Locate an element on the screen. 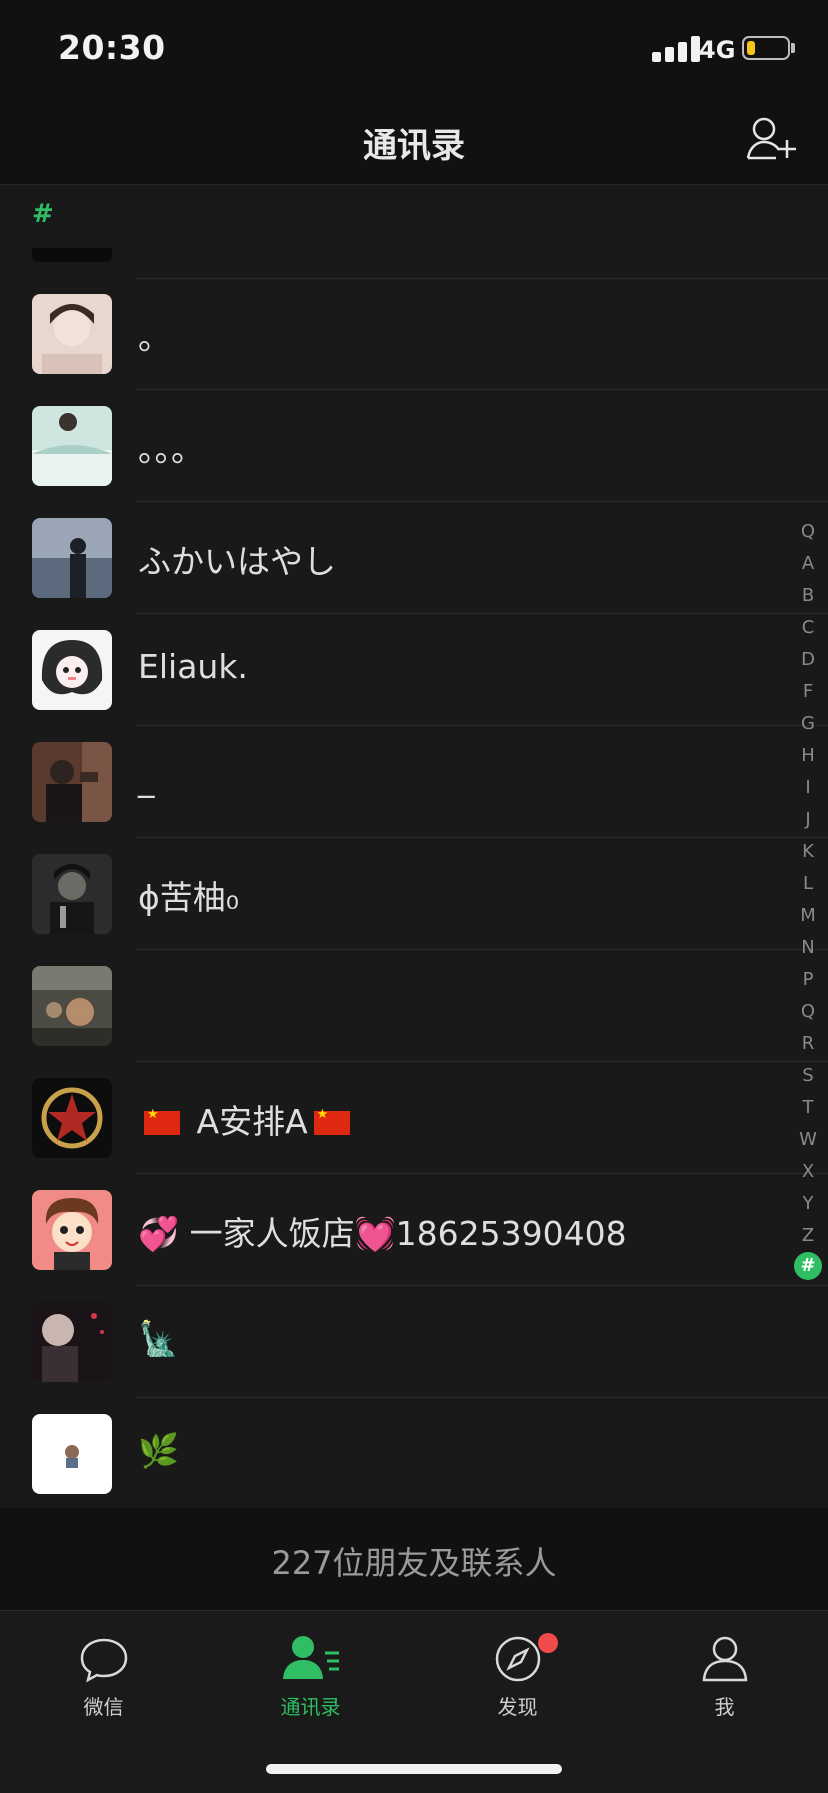 The height and width of the screenshot is (1793, 828). contact-row: 。。。 is located at coordinates (414, 446).